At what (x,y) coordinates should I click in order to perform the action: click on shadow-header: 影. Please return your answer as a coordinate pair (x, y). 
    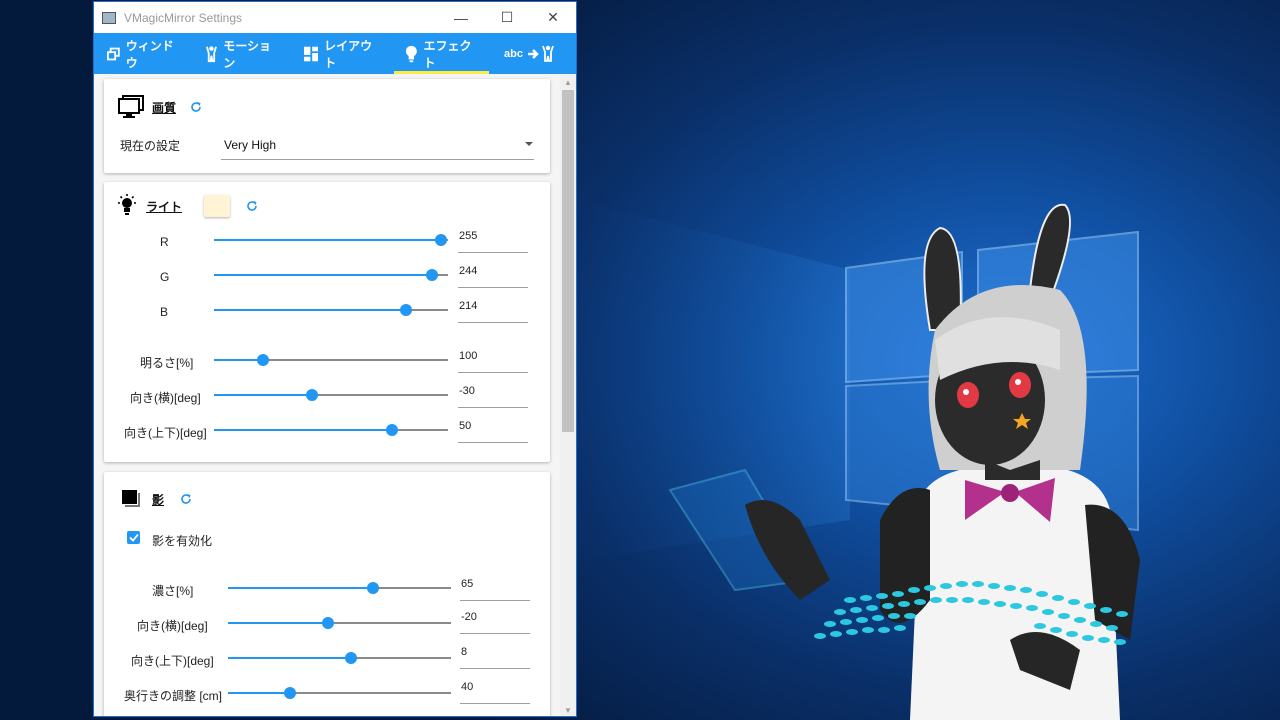
    Looking at the image, I should click on (157, 499).